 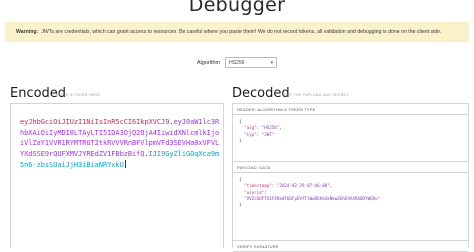 What do you see at coordinates (78, 95) in the screenshot?
I see `encoded-subtitle: PASTE A TOKEN HERE` at bounding box center [78, 95].